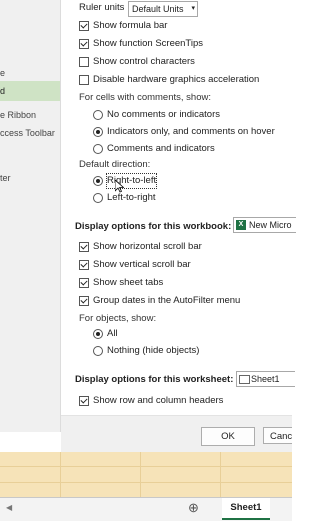 This screenshot has height=521, width=320. What do you see at coordinates (115, 164) in the screenshot?
I see `default-direction-heading: Default direction:` at bounding box center [115, 164].